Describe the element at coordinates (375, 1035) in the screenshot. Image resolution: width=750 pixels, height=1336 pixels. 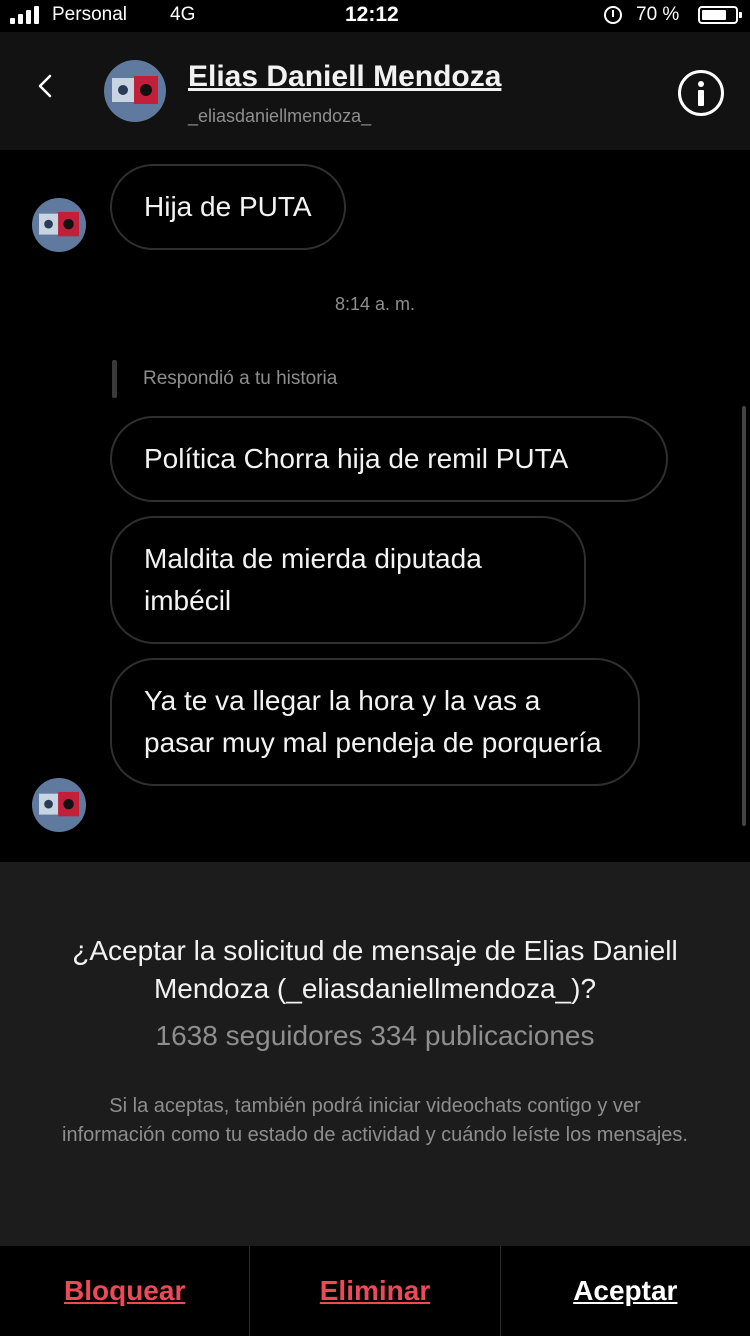
I see `request-stats: 1638 seguidores 334 publicaciones` at that location.